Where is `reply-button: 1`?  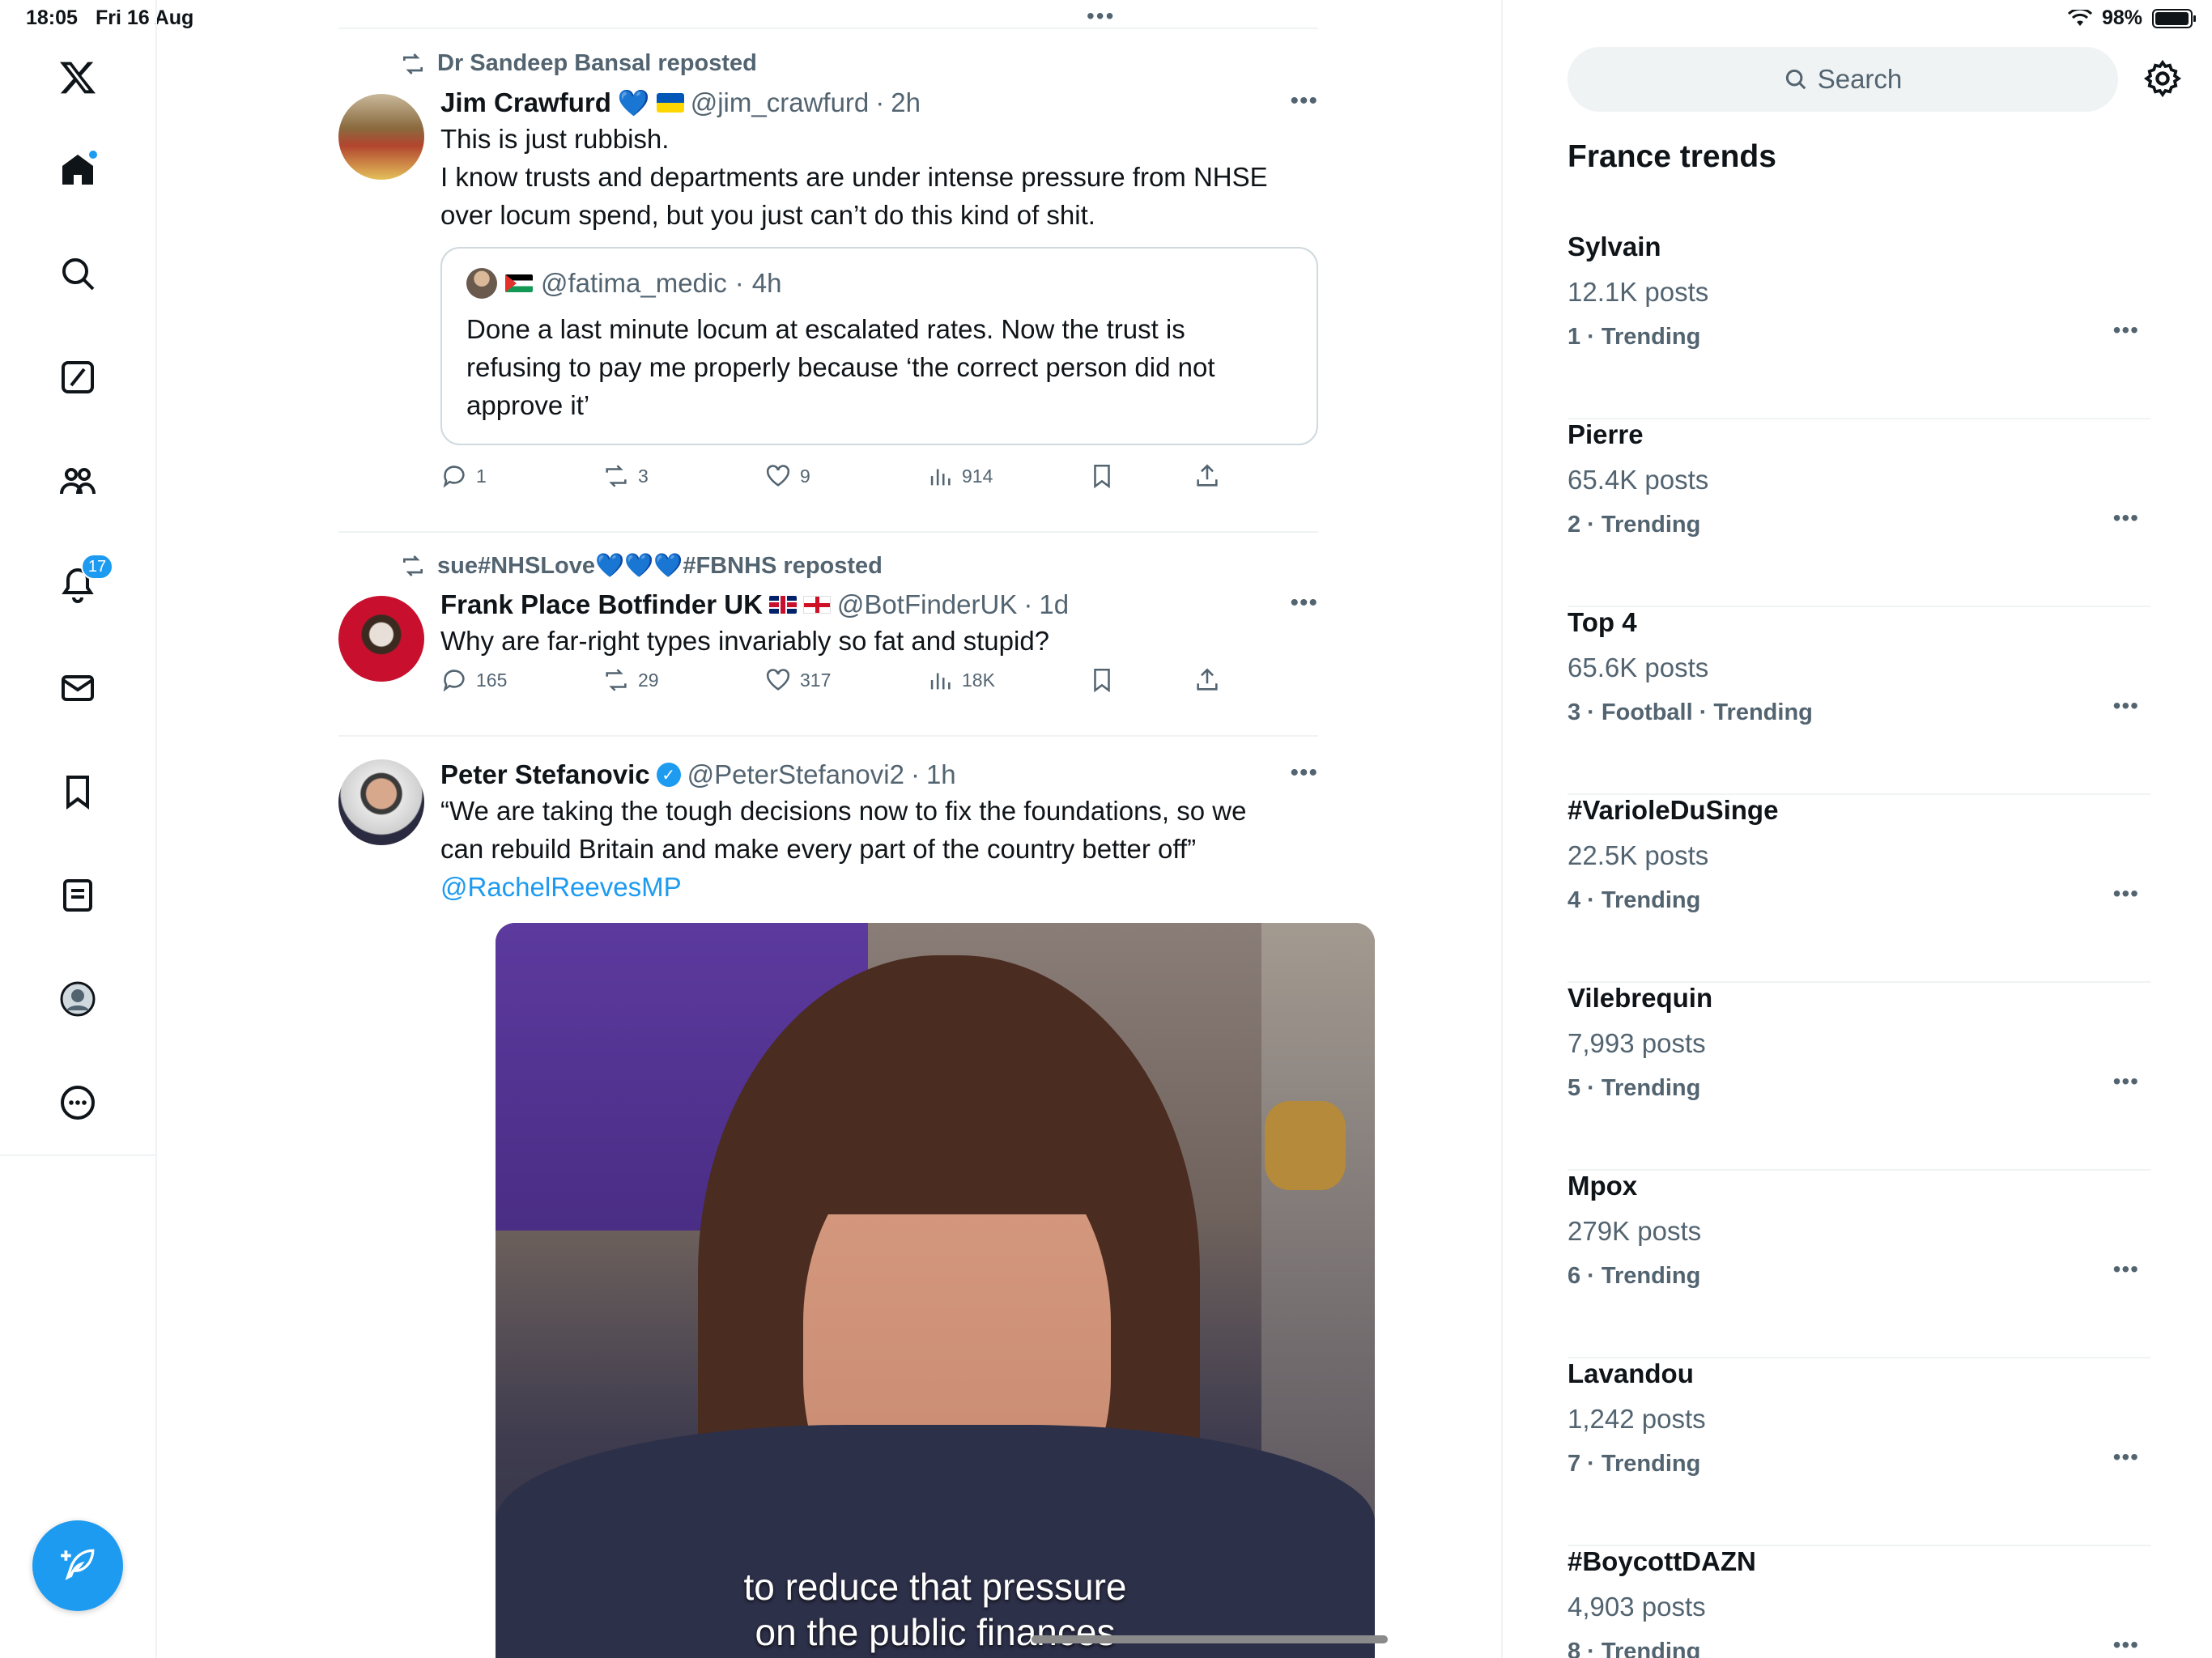 reply-button: 1 is located at coordinates (464, 476).